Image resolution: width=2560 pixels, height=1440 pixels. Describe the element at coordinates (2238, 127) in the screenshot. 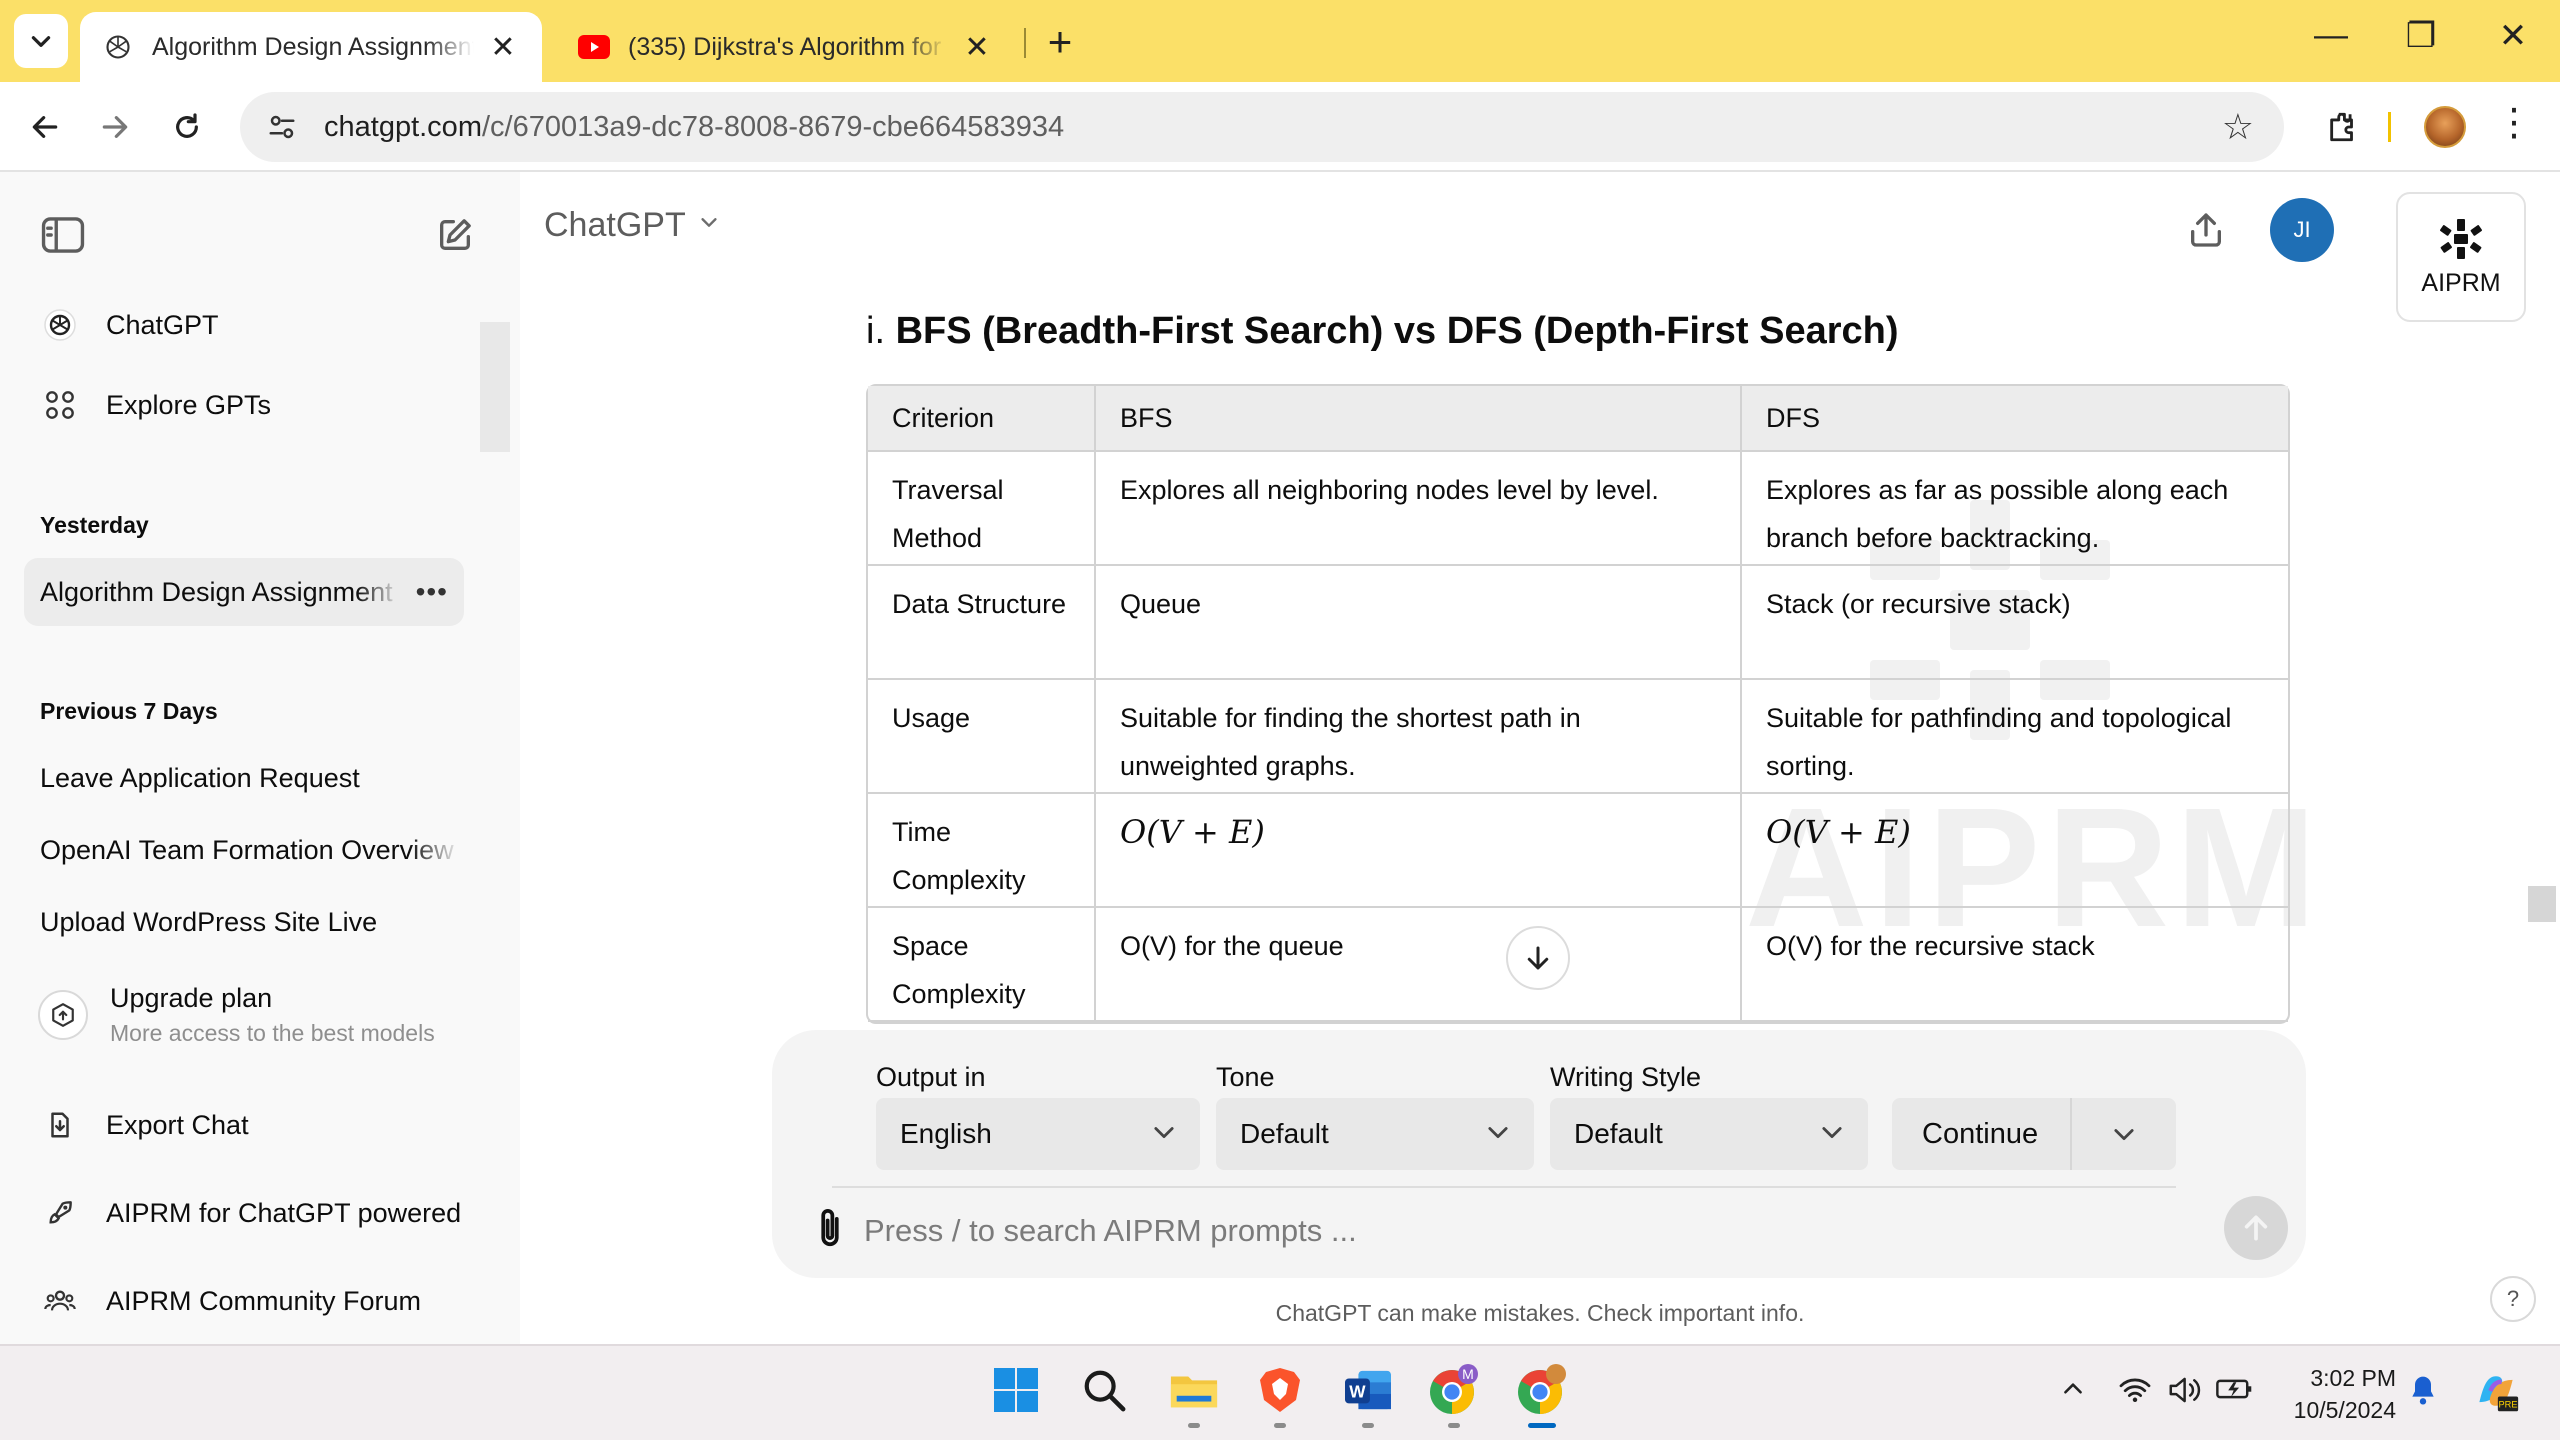

I see `bookmark-star-icon: ☆` at that location.